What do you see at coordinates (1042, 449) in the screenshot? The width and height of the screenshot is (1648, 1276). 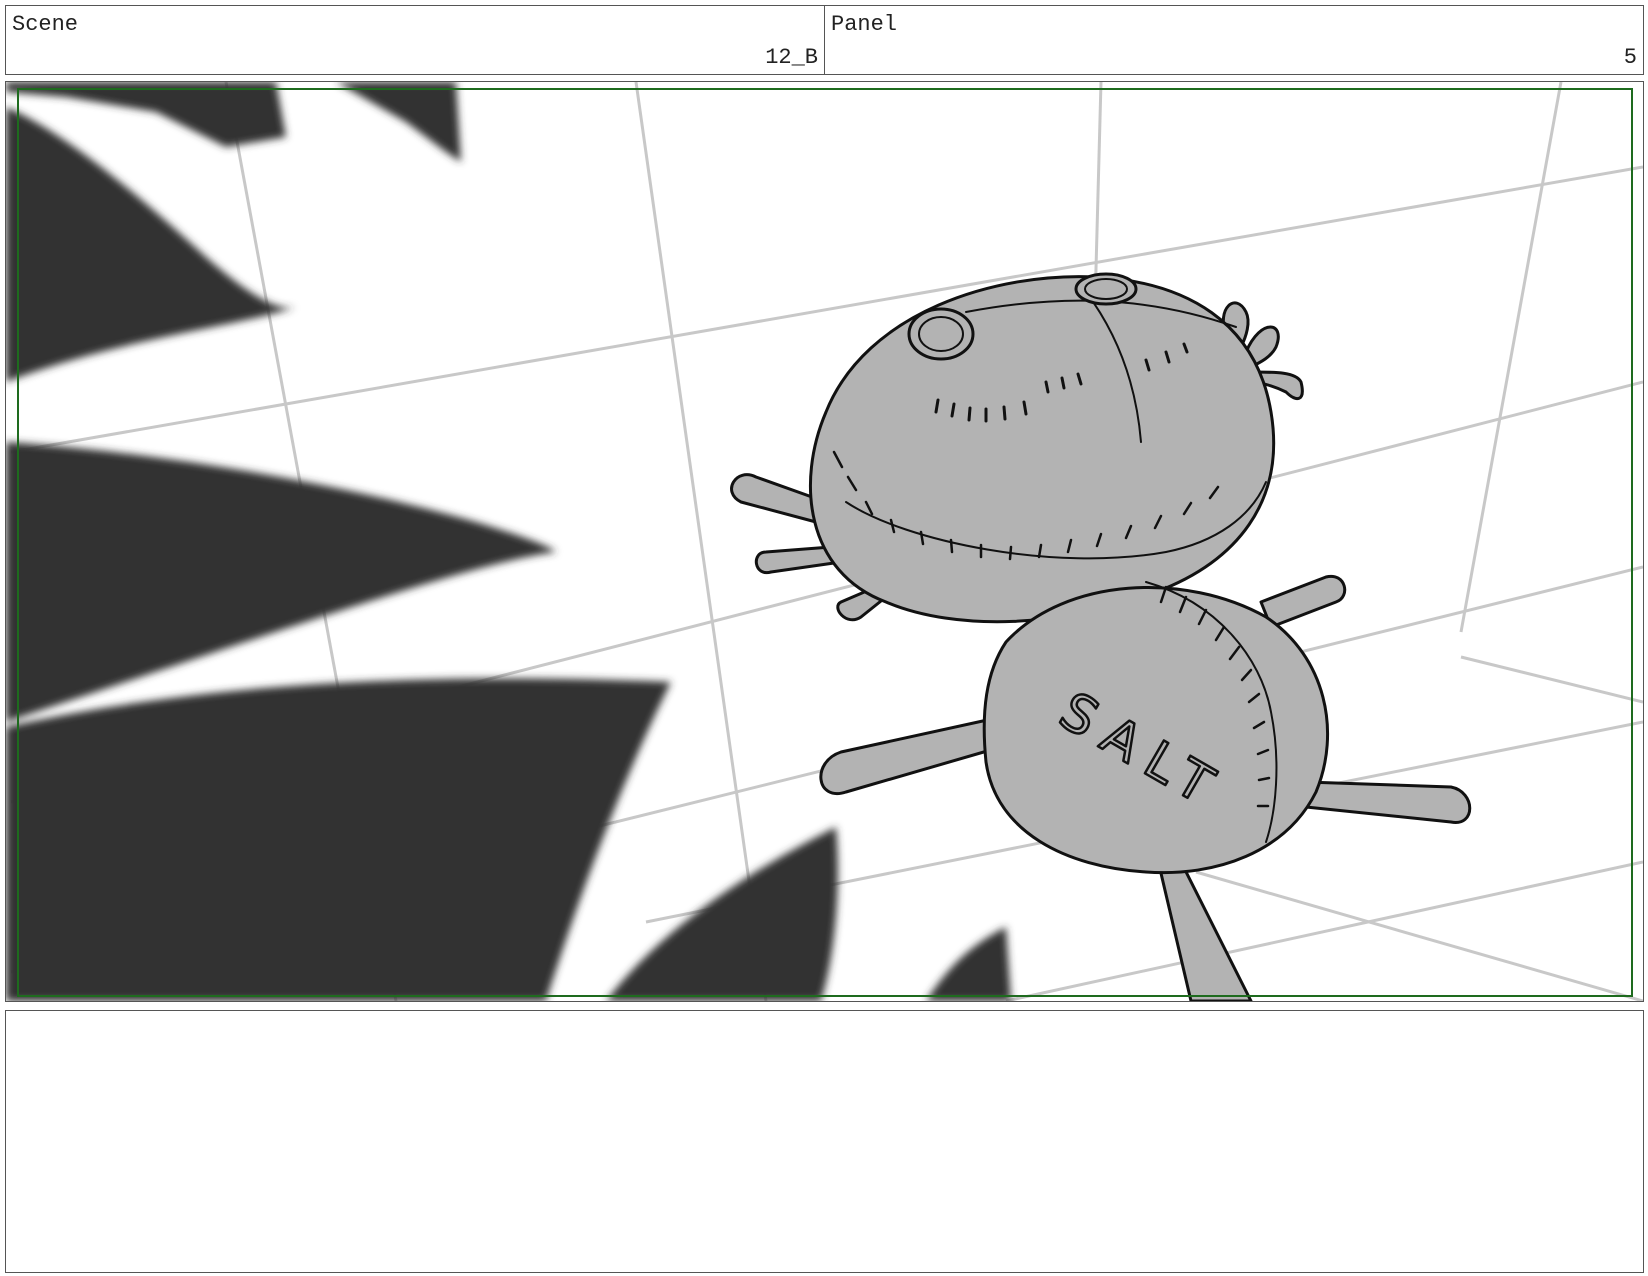 I see `doll-head` at bounding box center [1042, 449].